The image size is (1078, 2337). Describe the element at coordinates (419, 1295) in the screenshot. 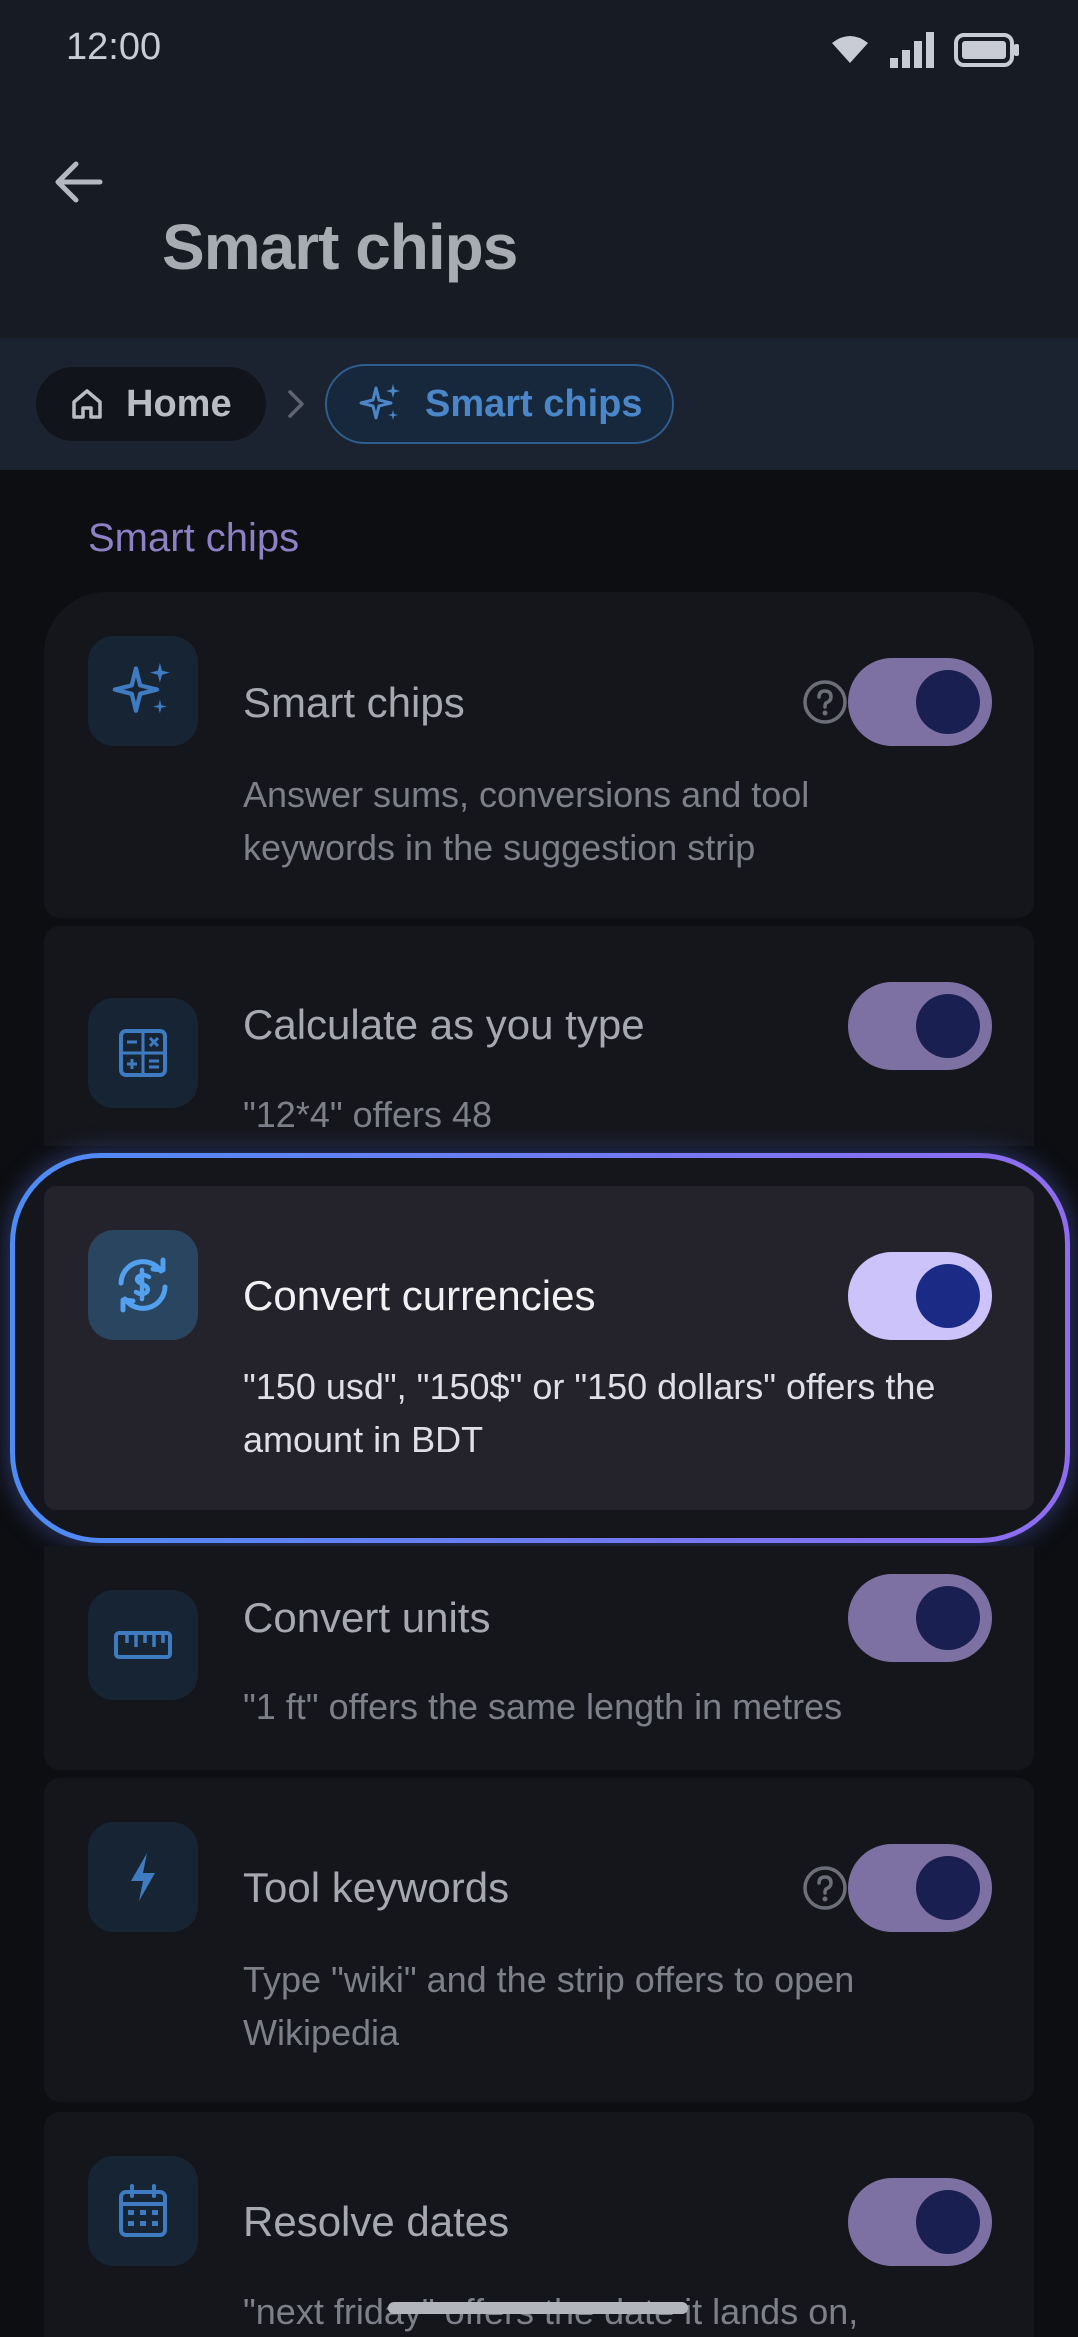

I see `setting-title: Convert currencies` at that location.